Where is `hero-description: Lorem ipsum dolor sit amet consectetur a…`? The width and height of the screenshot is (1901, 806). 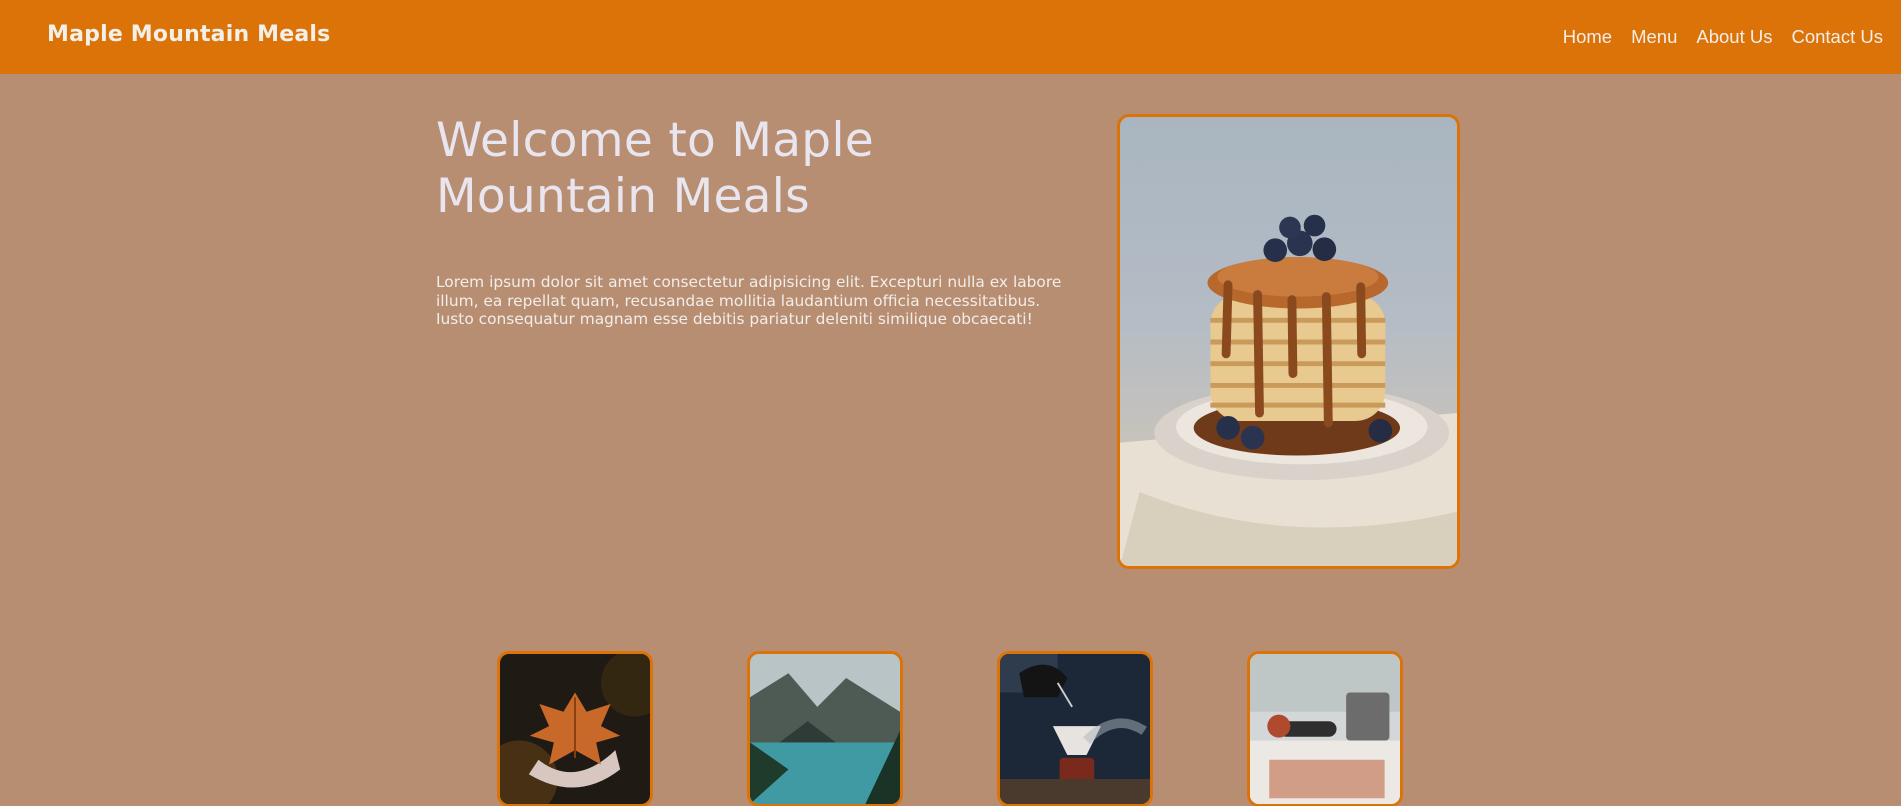
hero-description: Lorem ipsum dolor sit amet consectetur a… is located at coordinates (749, 300).